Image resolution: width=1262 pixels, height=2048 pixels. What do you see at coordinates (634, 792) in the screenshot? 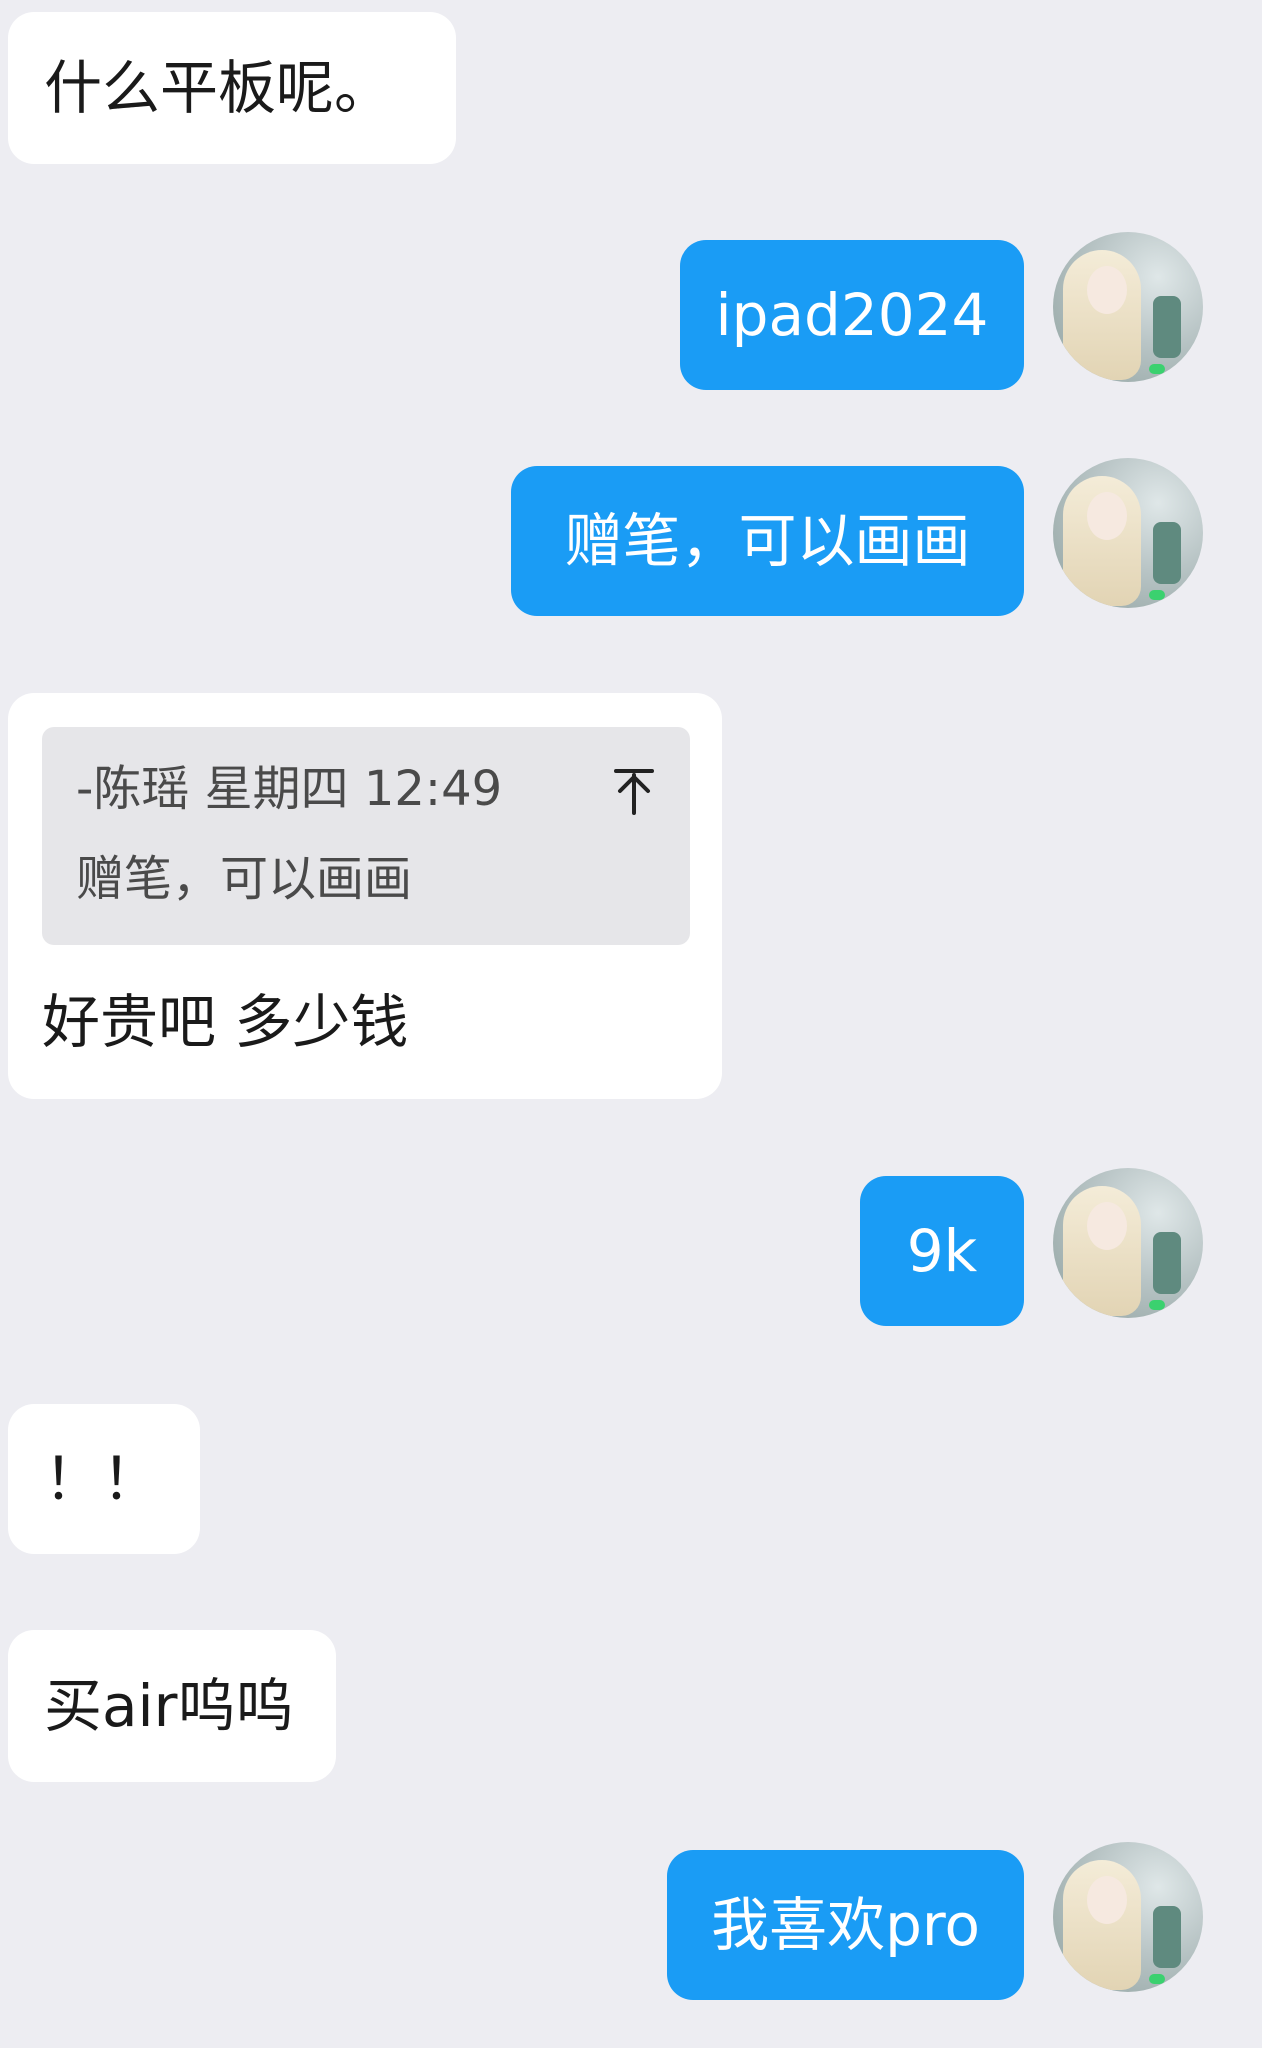
I see `arrow-up-to-top-icon` at bounding box center [634, 792].